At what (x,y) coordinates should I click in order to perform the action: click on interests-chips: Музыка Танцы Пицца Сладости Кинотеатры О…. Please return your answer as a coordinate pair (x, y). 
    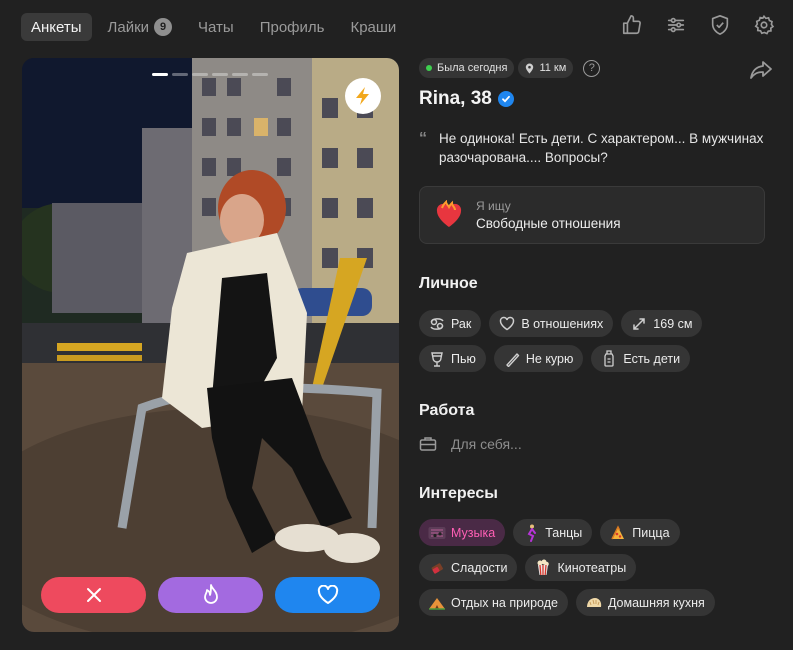
    Looking at the image, I should click on (569, 567).